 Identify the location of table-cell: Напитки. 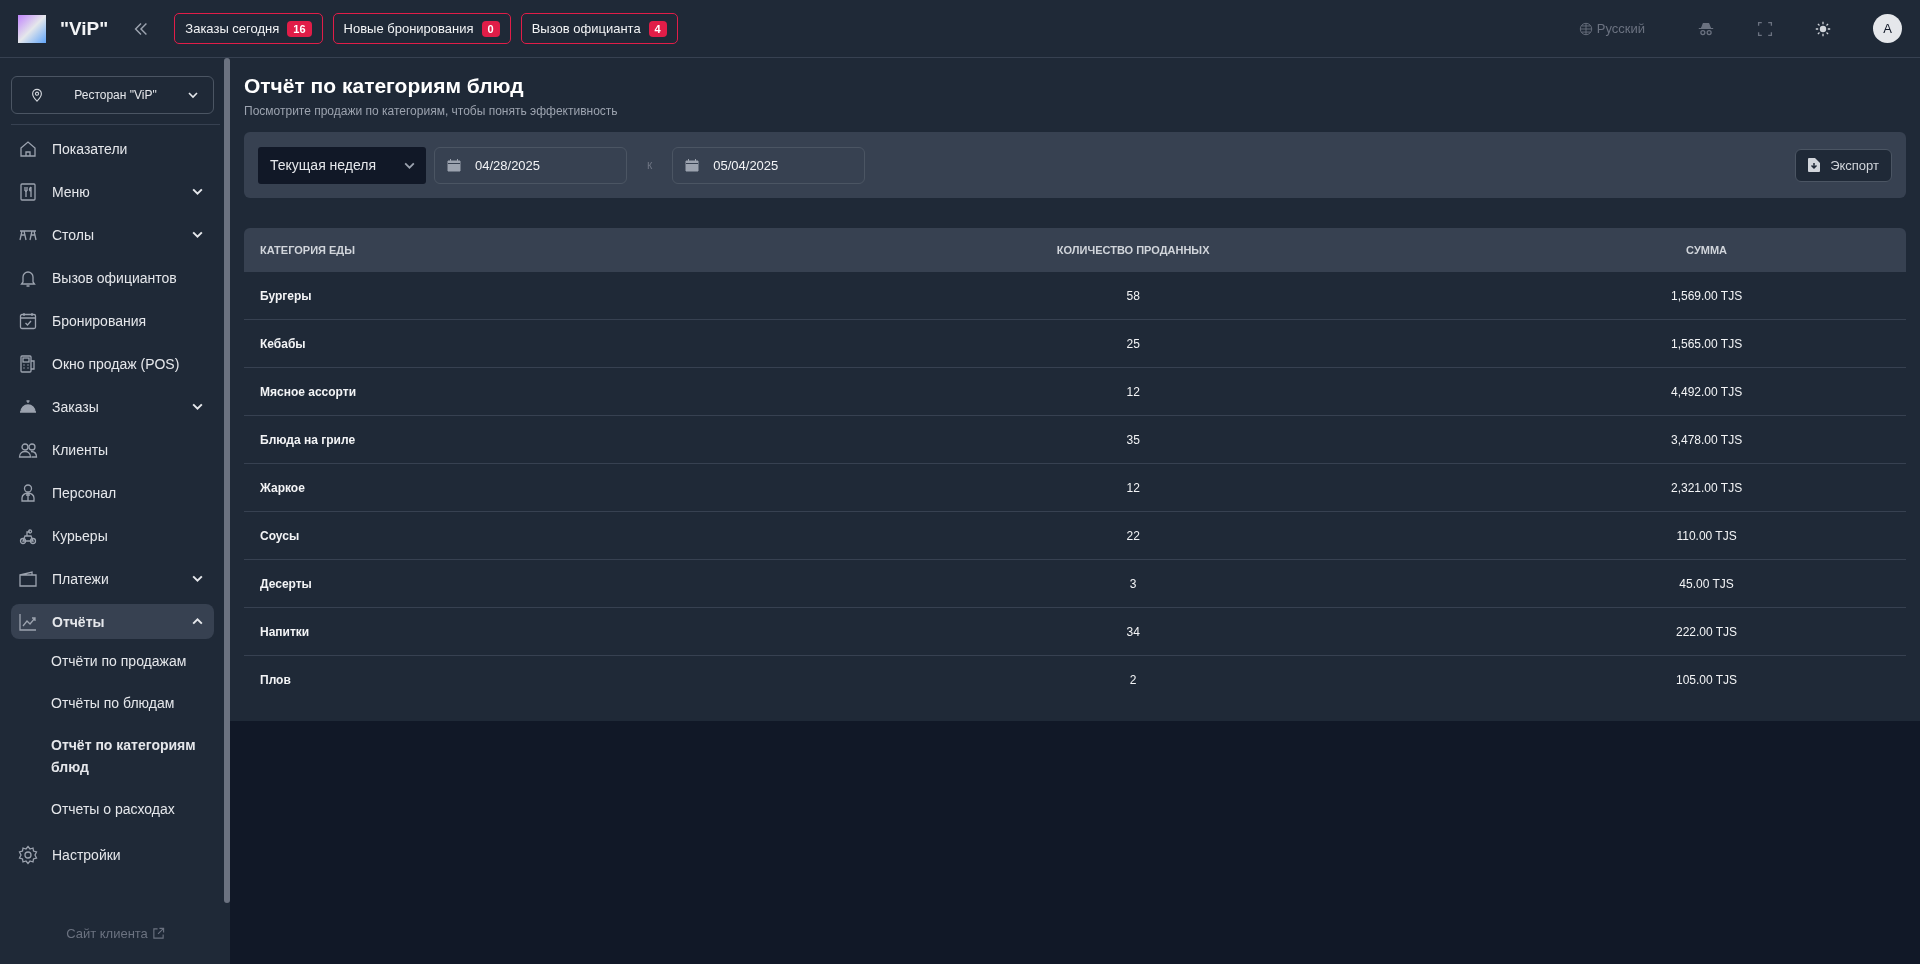
(502, 631).